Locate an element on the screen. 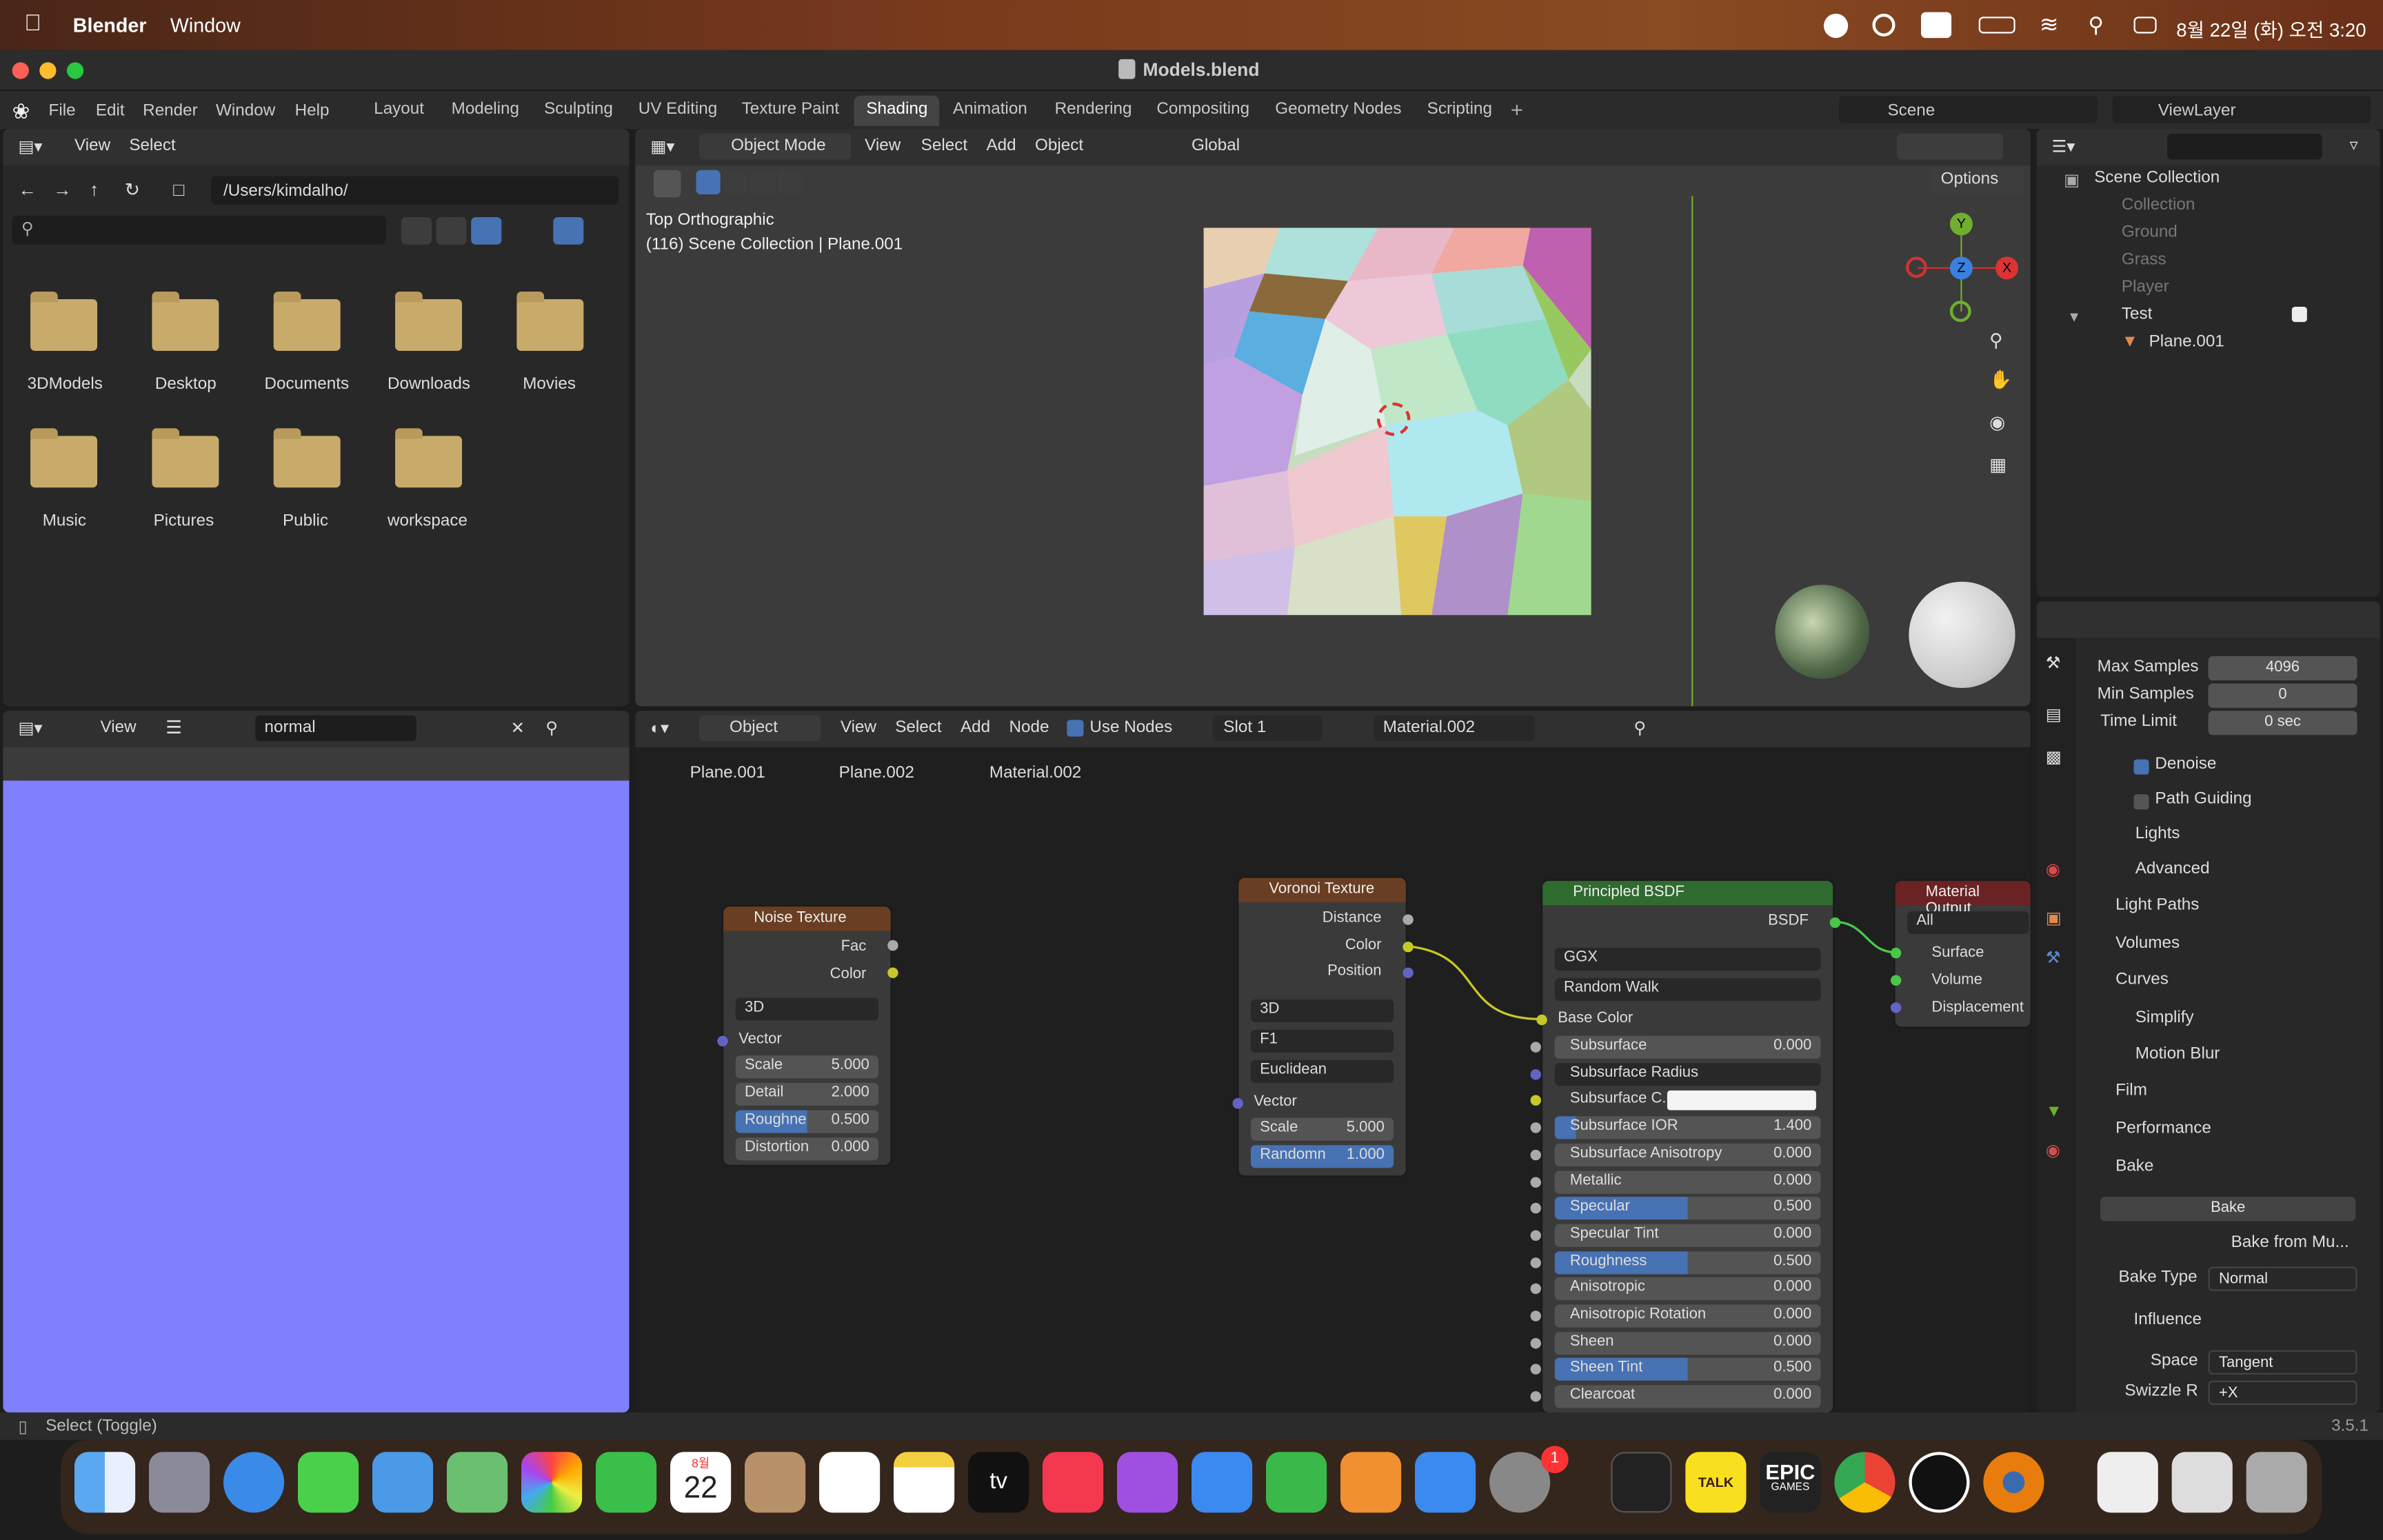  advanced-subpanel: Advanced is located at coordinates (2172, 869).